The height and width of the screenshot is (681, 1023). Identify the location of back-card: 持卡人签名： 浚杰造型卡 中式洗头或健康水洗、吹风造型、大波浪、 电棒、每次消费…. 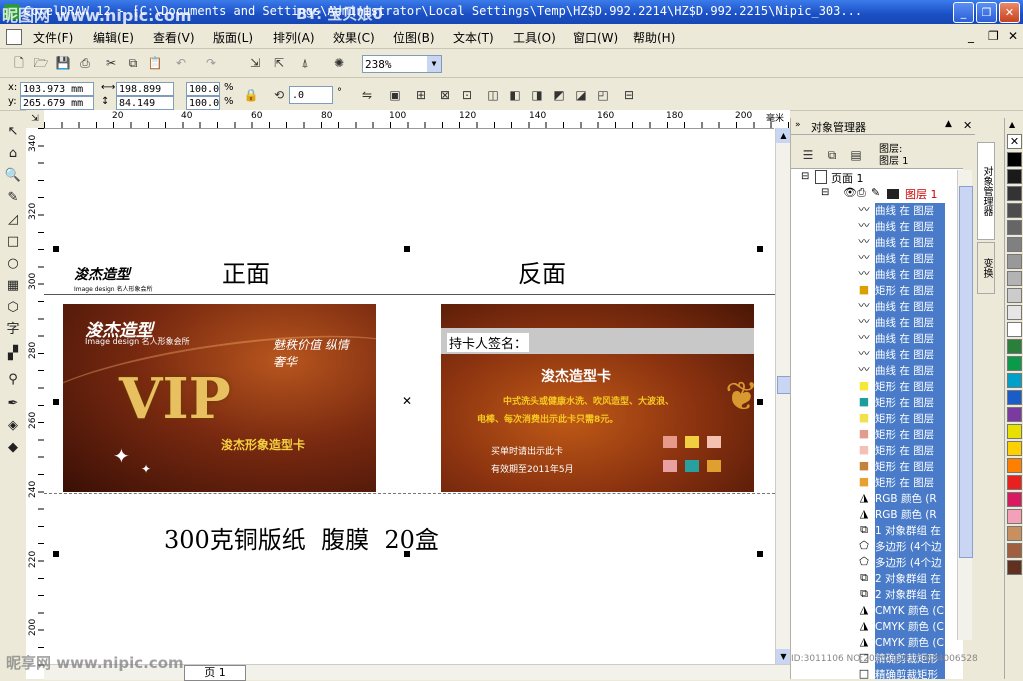
(597, 398).